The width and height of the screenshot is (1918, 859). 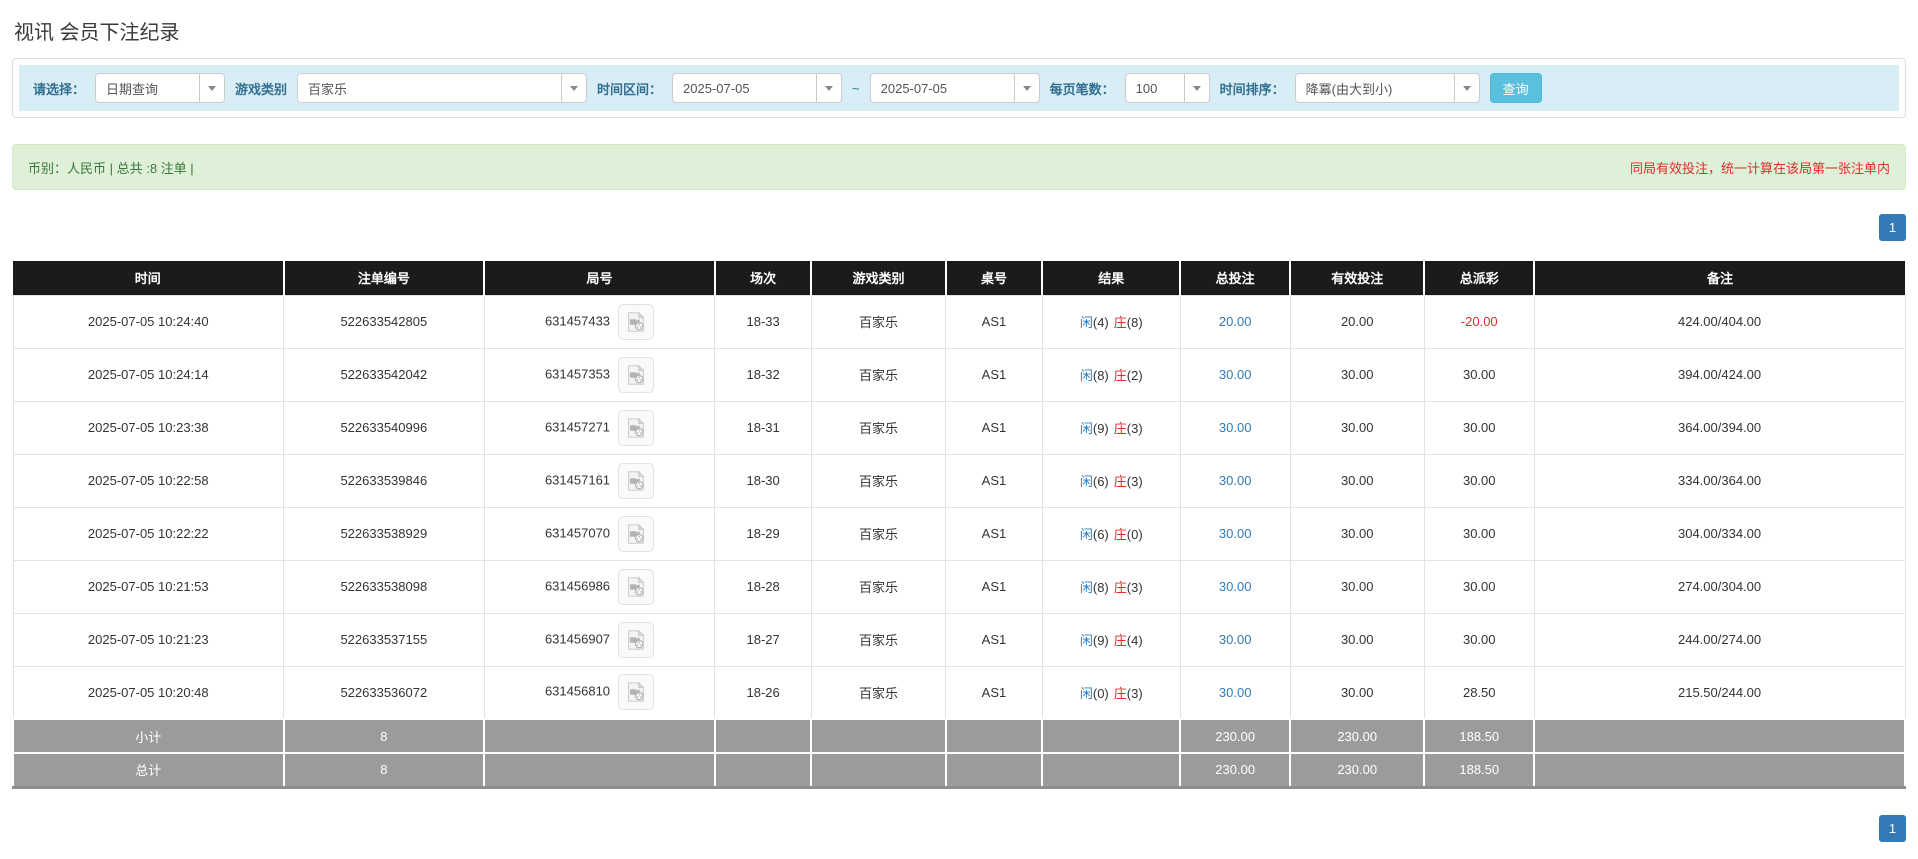 I want to click on video-icon, so click(x=636, y=533).